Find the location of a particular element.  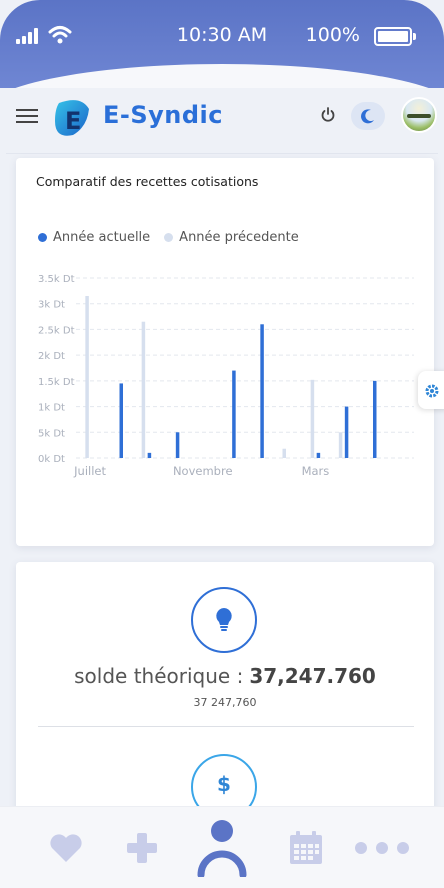

solde-line: solde théorique :37,247.760 is located at coordinates (225, 676).